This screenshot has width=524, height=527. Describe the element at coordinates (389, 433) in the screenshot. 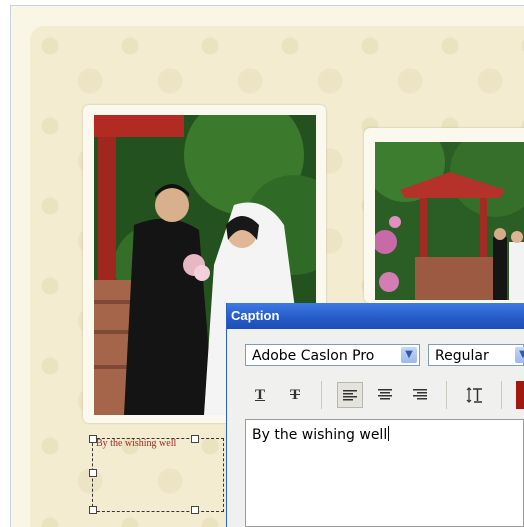

I see `text-cursor` at that location.